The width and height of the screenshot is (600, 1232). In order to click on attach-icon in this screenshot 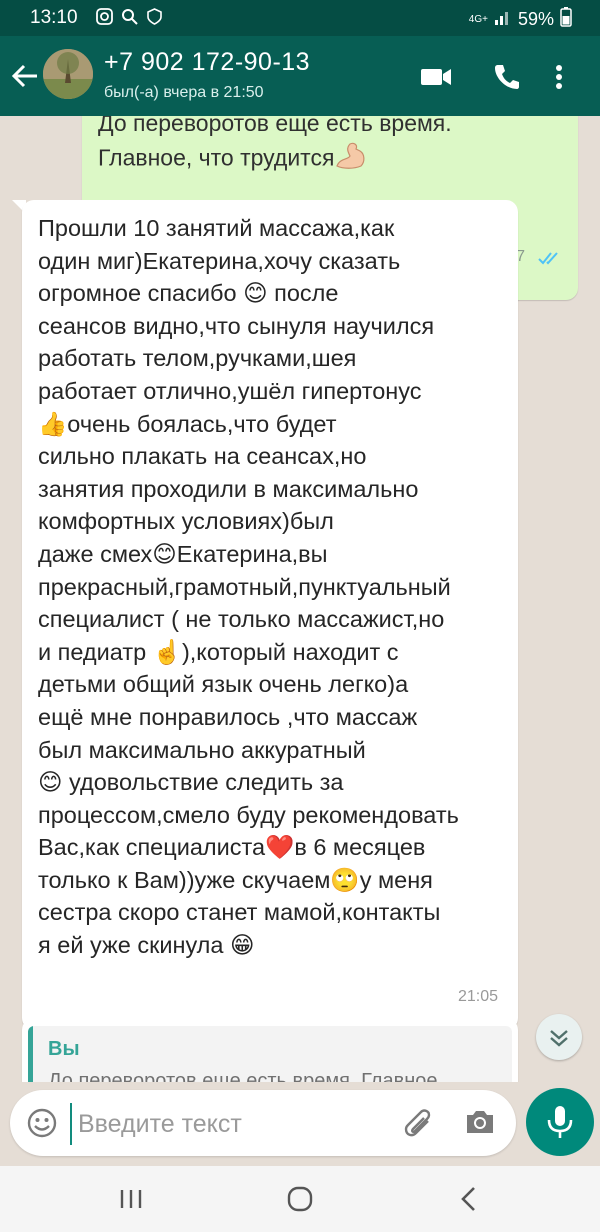, I will do `click(419, 1125)`.